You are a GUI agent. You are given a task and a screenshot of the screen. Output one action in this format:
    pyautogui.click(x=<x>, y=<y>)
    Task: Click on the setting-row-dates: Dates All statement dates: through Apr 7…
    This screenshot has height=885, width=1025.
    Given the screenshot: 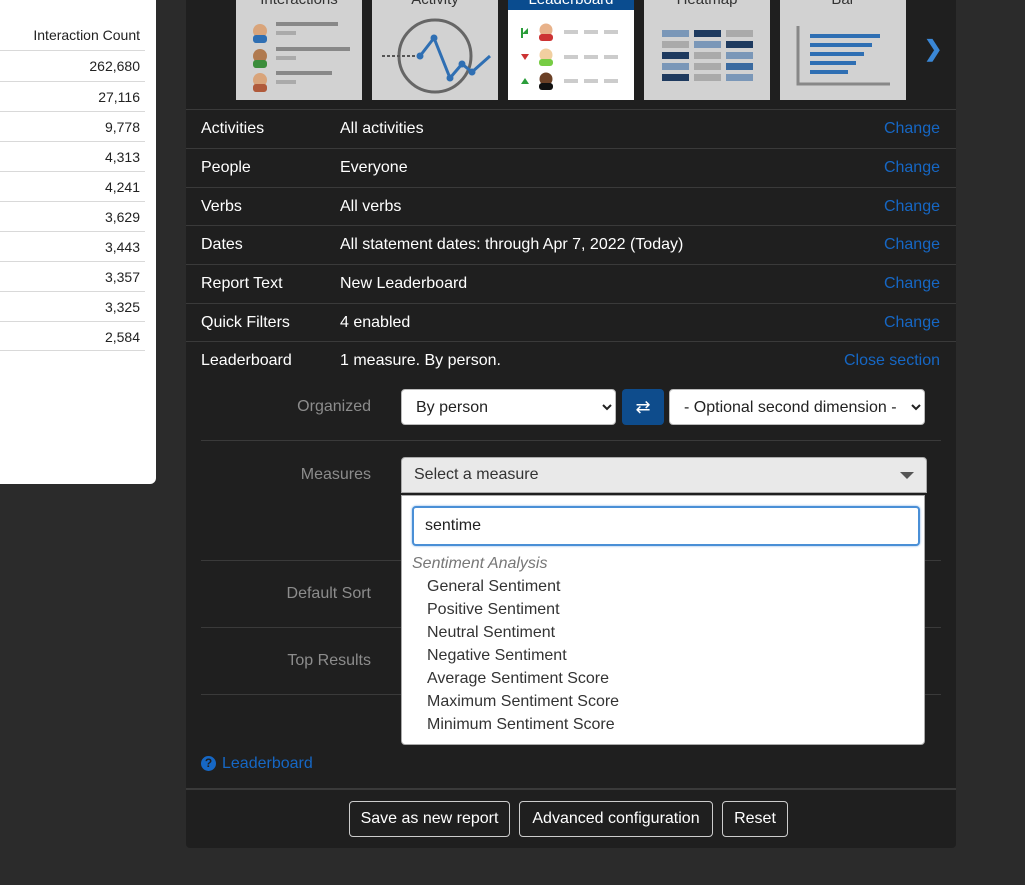 What is the action you would take?
    pyautogui.click(x=571, y=244)
    